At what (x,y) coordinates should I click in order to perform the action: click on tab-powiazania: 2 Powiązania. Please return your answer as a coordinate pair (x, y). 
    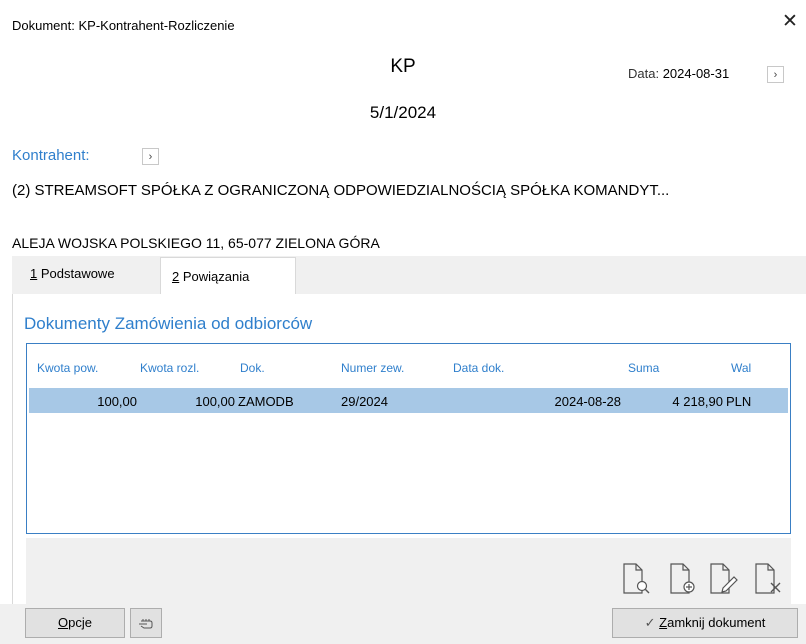
    Looking at the image, I should click on (228, 275).